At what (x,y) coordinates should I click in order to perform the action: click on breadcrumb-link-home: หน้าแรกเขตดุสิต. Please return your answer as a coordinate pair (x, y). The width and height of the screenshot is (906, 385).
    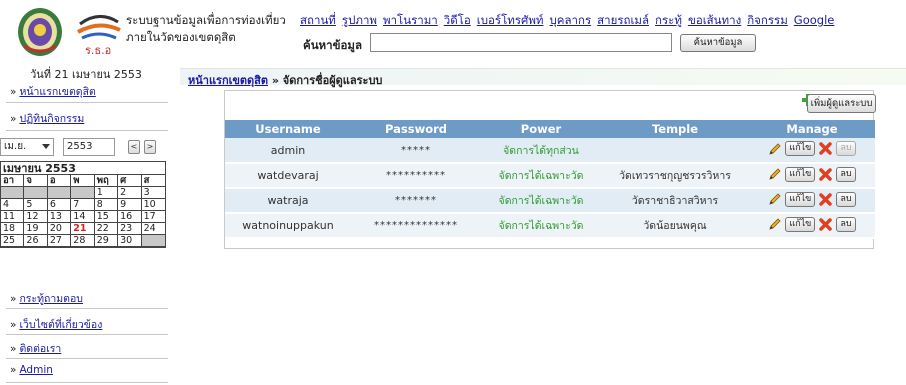
    Looking at the image, I should click on (228, 80).